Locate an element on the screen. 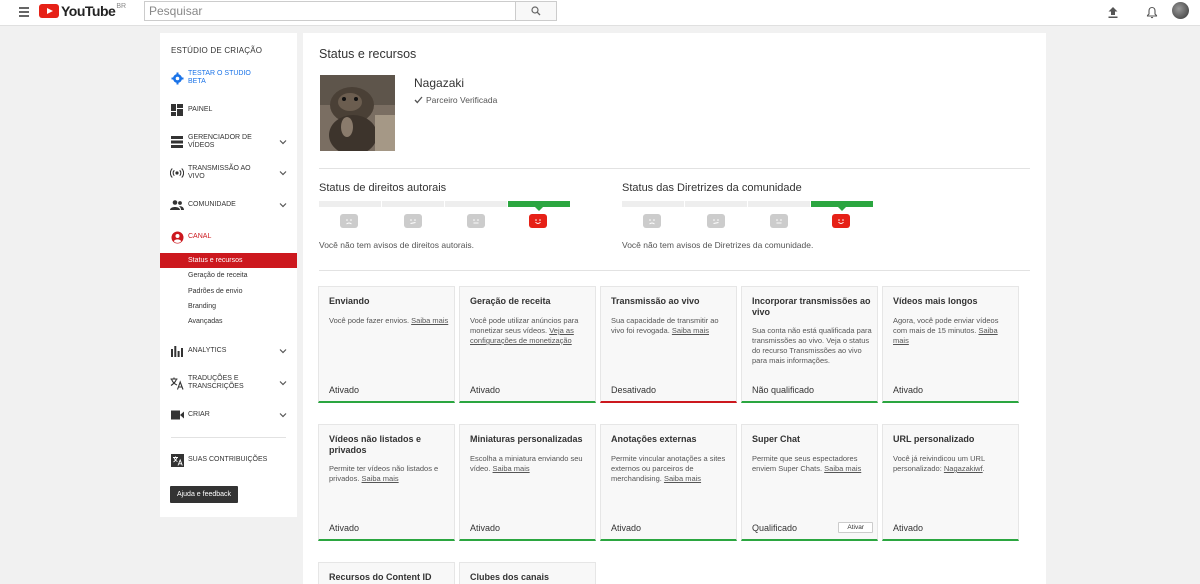 The height and width of the screenshot is (584, 1200). card-title: Miniaturas personalizadas is located at coordinates (526, 439).